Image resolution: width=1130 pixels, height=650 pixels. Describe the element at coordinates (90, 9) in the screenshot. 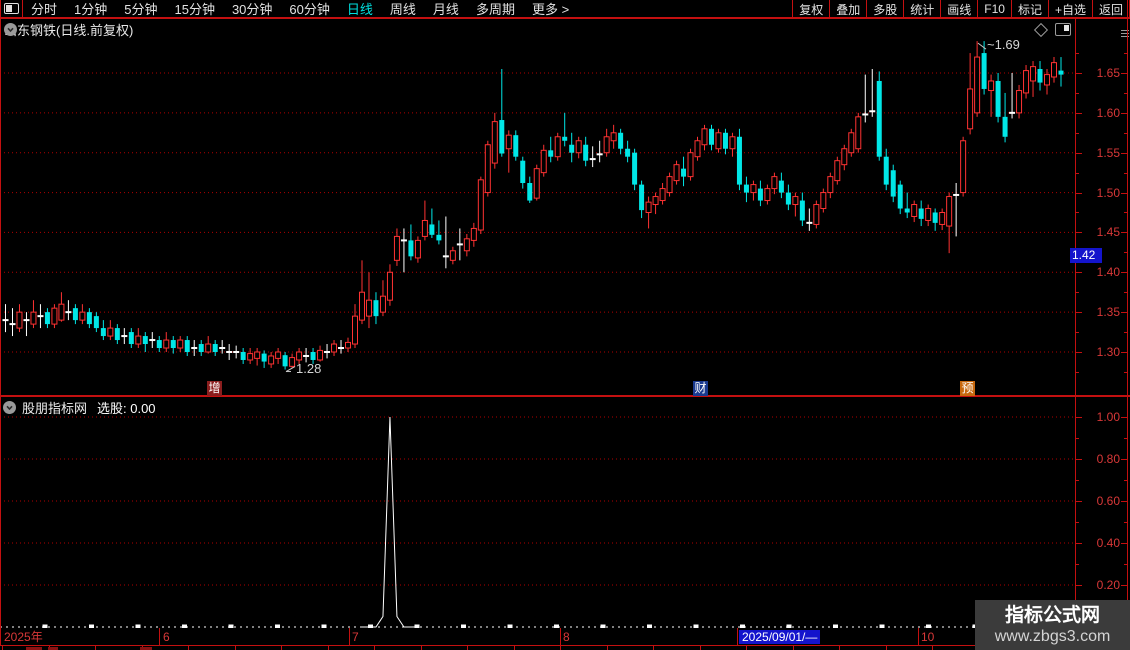

I see `menu-item-1分钟: 1分钟` at that location.